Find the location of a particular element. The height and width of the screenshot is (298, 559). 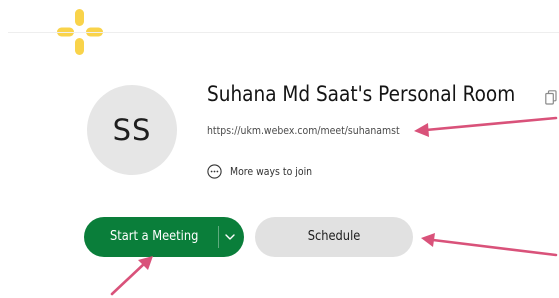

schedule-label: Schedule is located at coordinates (334, 236).